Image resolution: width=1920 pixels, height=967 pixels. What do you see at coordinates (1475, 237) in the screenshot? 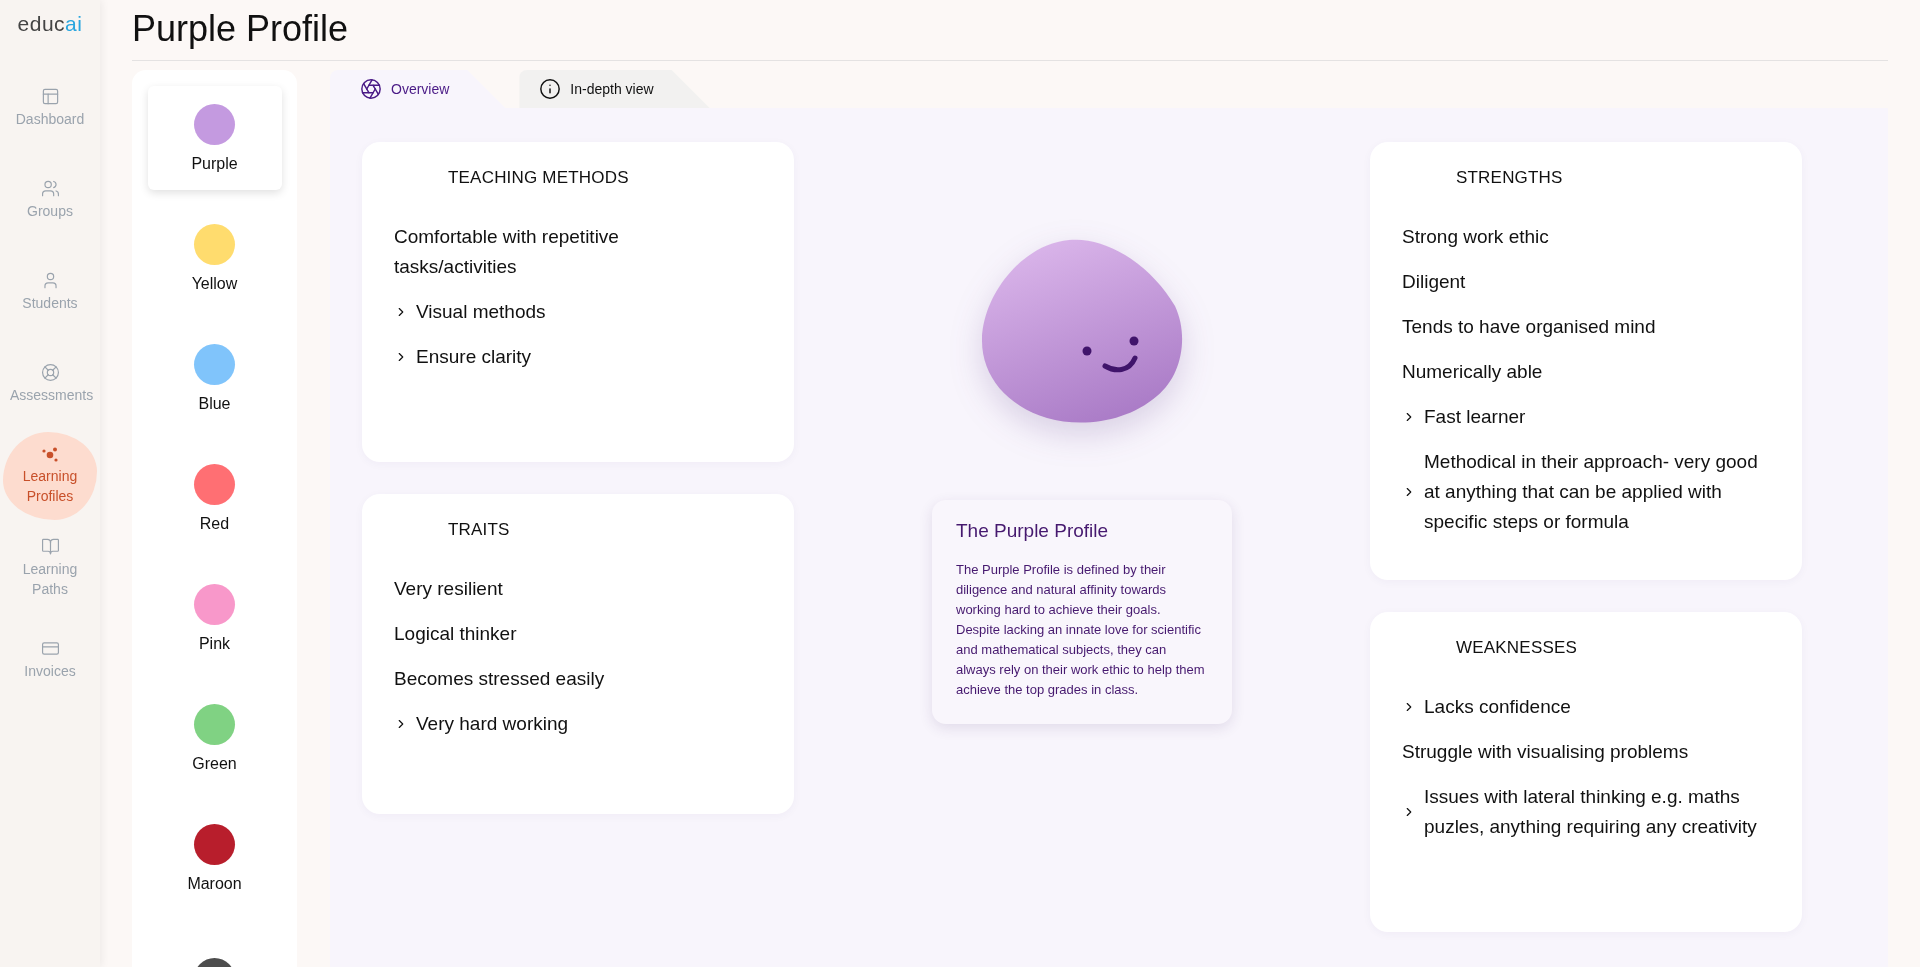
I see `trait-text: Strong work ethic` at bounding box center [1475, 237].